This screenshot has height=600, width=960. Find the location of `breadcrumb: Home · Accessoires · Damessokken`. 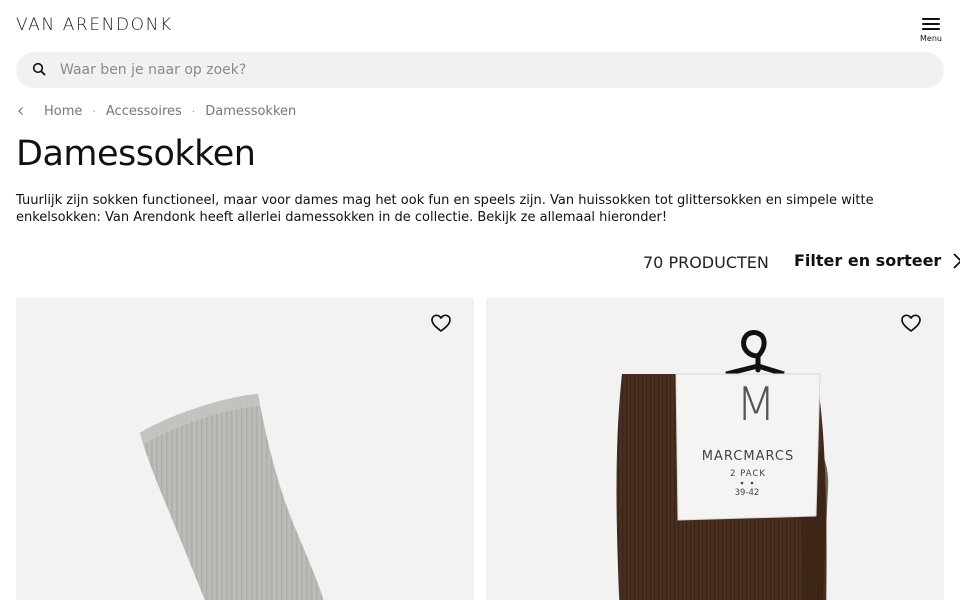

breadcrumb: Home · Accessoires · Damessokken is located at coordinates (156, 111).